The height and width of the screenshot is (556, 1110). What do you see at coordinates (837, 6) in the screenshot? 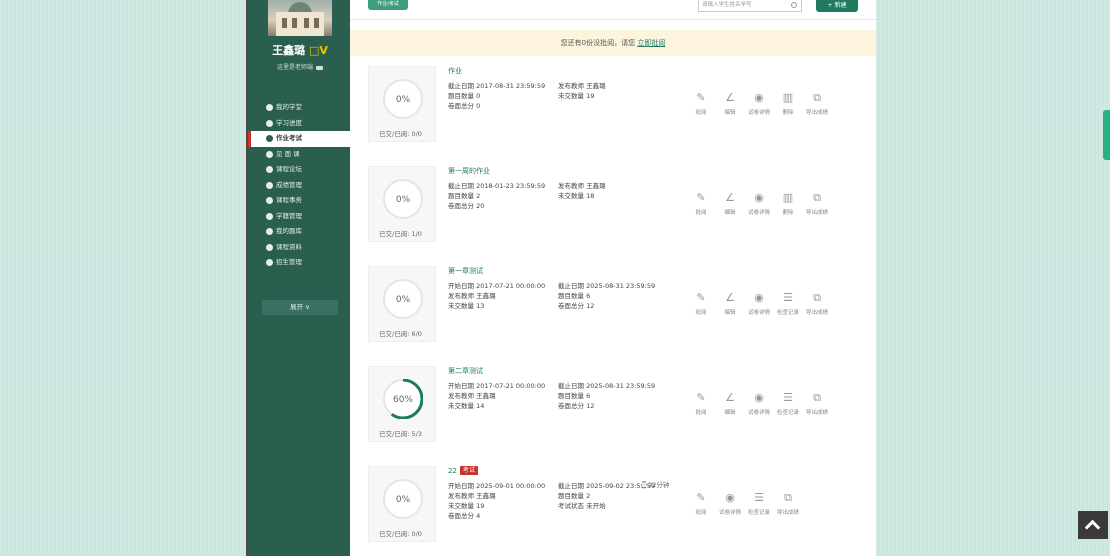
I see `new-button: + 新建` at bounding box center [837, 6].